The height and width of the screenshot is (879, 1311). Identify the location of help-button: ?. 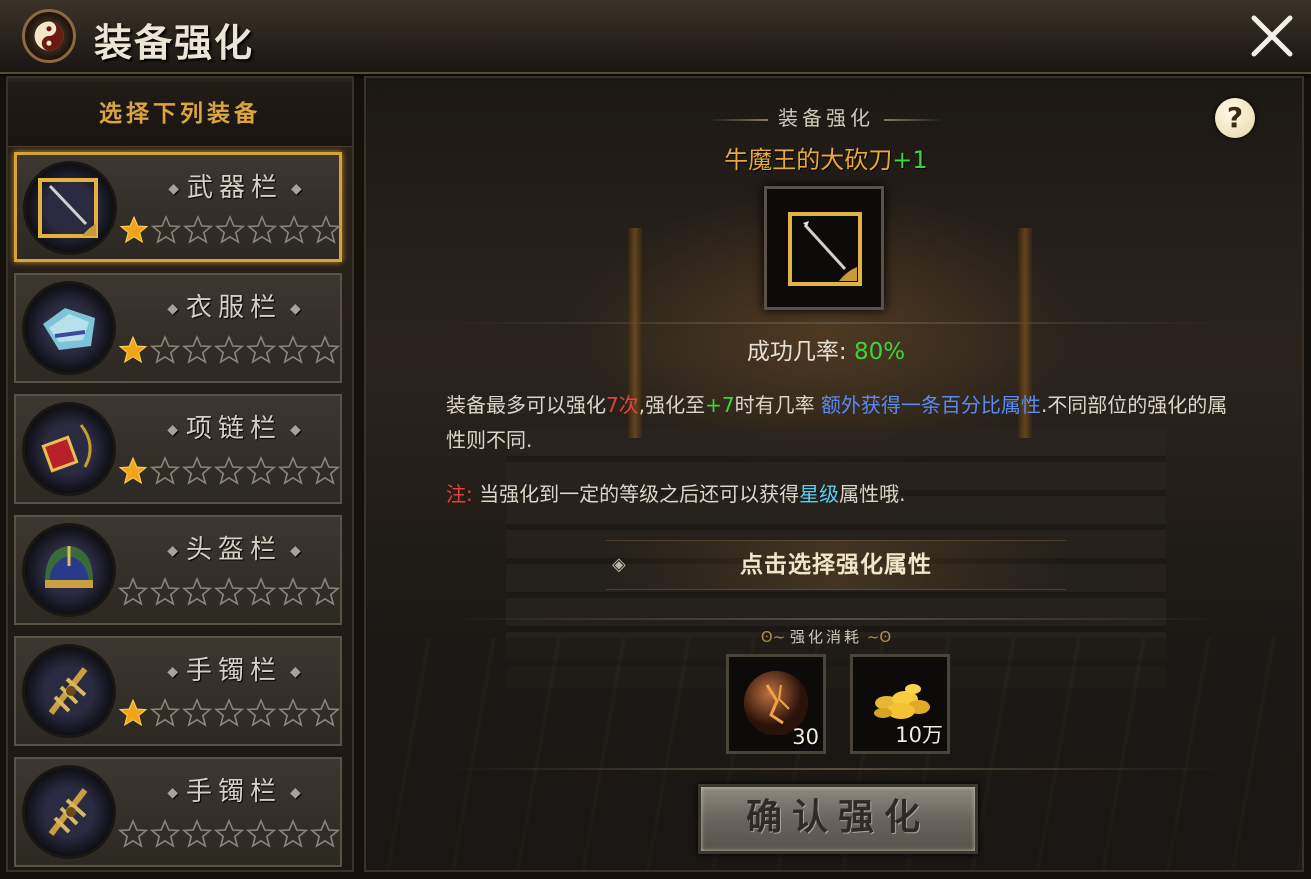
(1235, 118).